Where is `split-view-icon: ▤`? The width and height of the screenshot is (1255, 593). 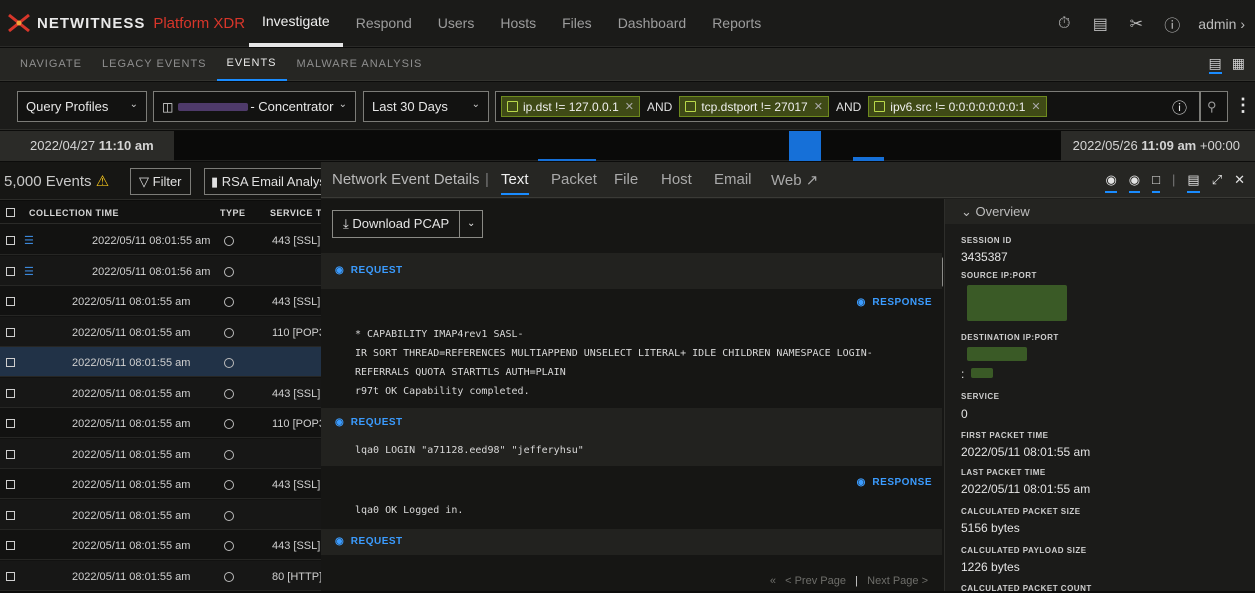 split-view-icon: ▤ is located at coordinates (1193, 182).